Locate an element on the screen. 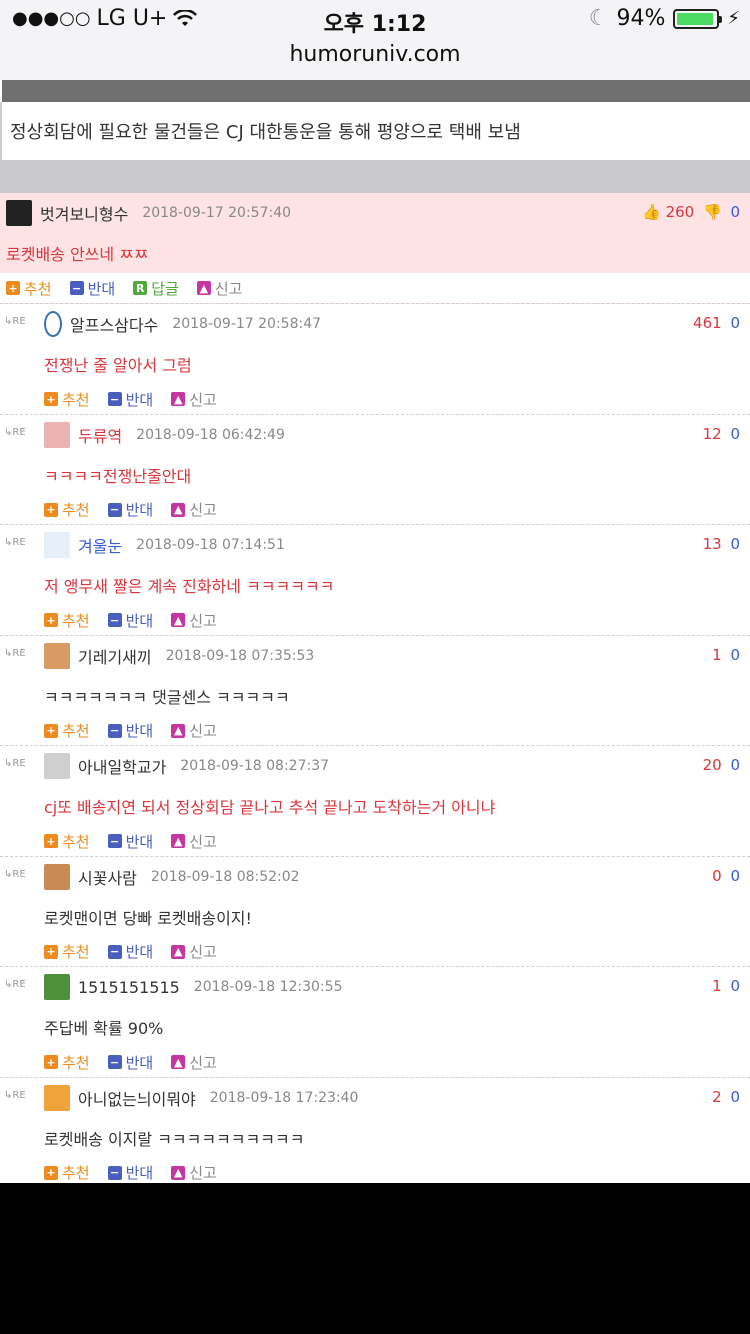 The height and width of the screenshot is (1334, 750). status-right: ☾ 94% ⚡ is located at coordinates (664, 18).